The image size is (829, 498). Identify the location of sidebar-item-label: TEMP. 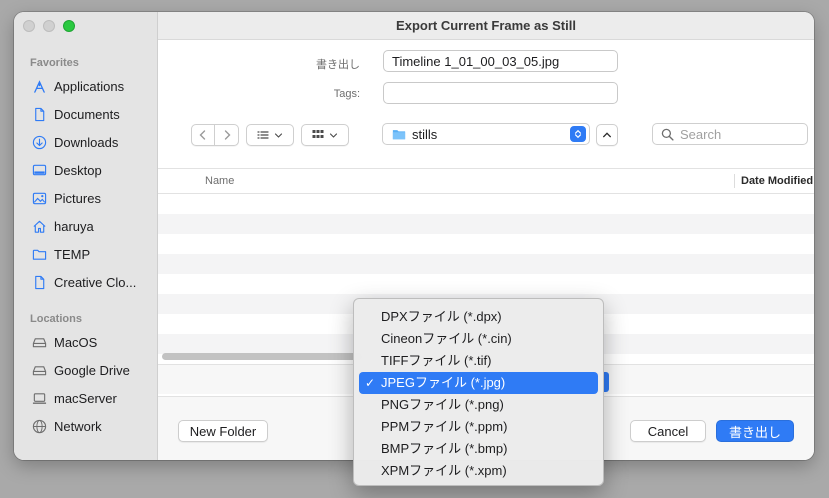
(72, 254).